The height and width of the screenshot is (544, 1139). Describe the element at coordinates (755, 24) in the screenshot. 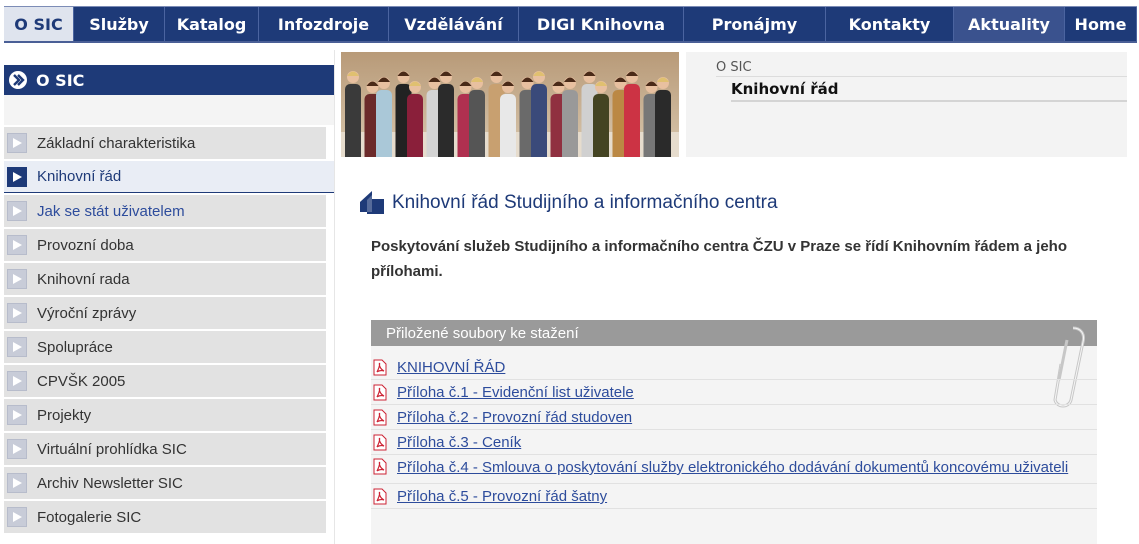

I see `nav-item-pronajmy: Pronájmy` at that location.